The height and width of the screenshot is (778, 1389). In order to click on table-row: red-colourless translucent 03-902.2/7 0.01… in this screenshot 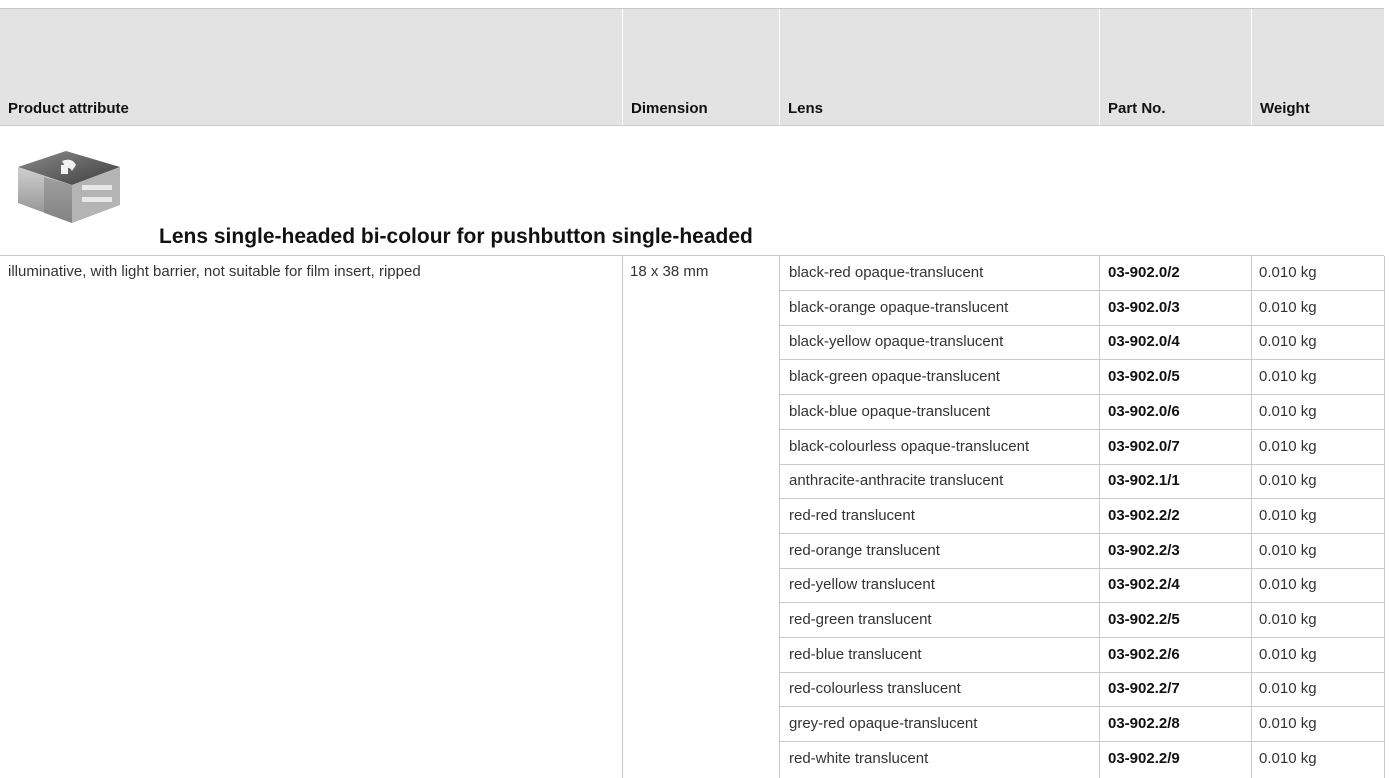, I will do `click(1081, 690)`.